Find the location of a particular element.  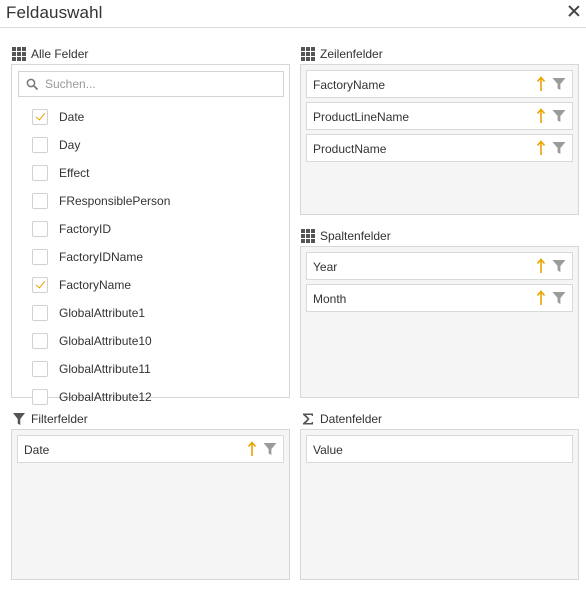

sigma-icon is located at coordinates (308, 419).